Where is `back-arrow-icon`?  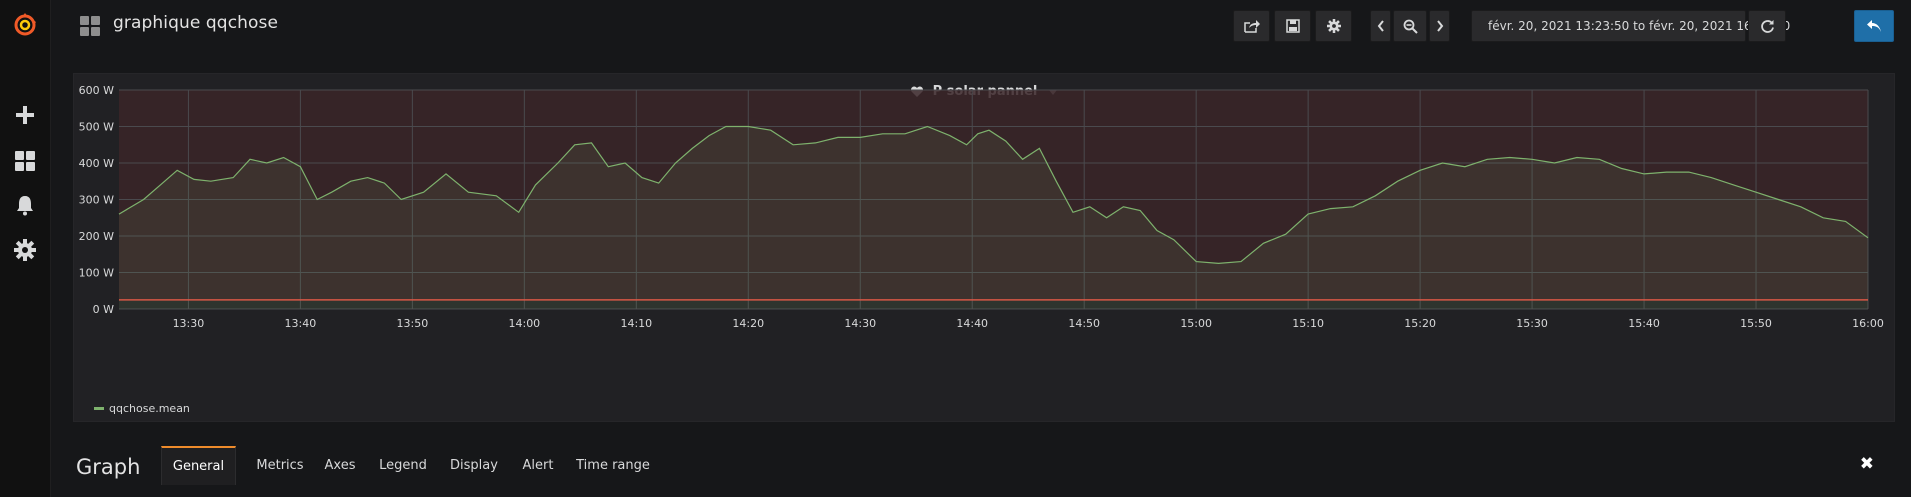
back-arrow-icon is located at coordinates (1874, 26).